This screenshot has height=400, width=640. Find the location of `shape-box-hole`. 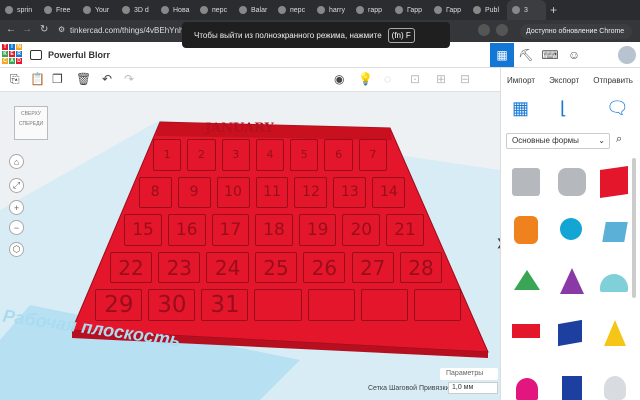

shape-box-hole is located at coordinates (526, 182).